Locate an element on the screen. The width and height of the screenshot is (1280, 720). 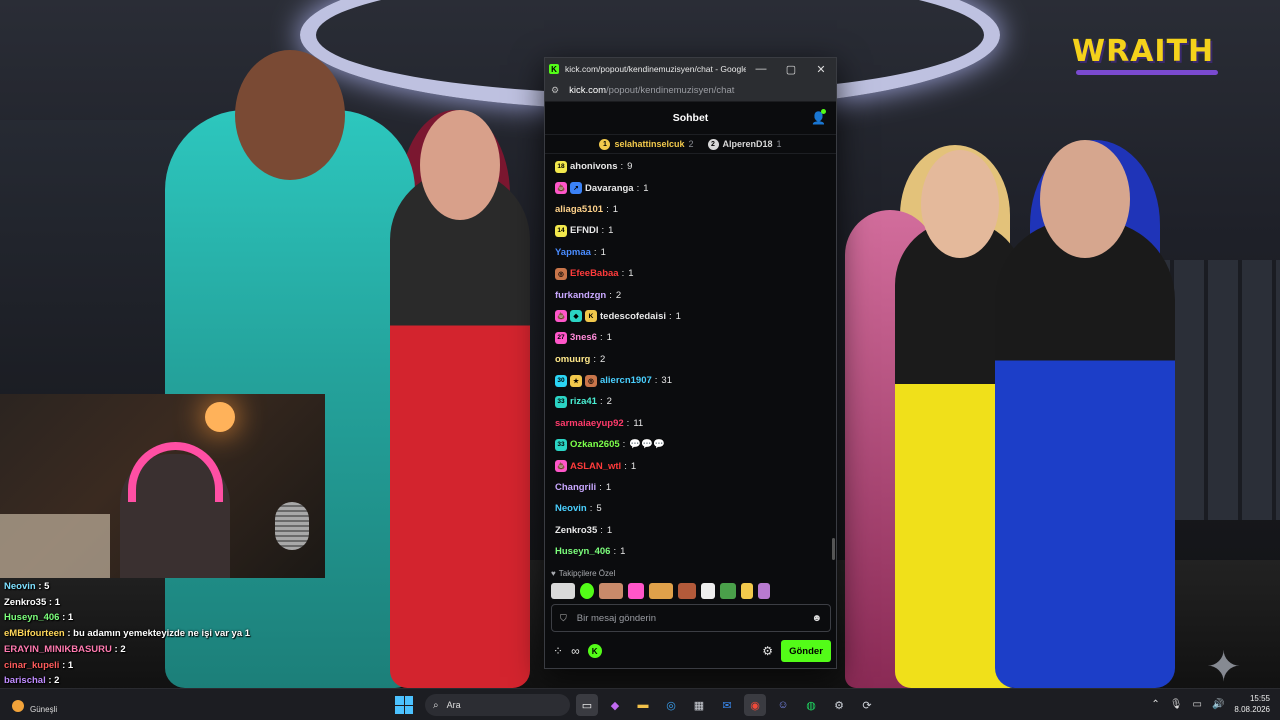
chat-message: 30 ★ ◎ aliercn1907:31 is located at coordinates (692, 380).